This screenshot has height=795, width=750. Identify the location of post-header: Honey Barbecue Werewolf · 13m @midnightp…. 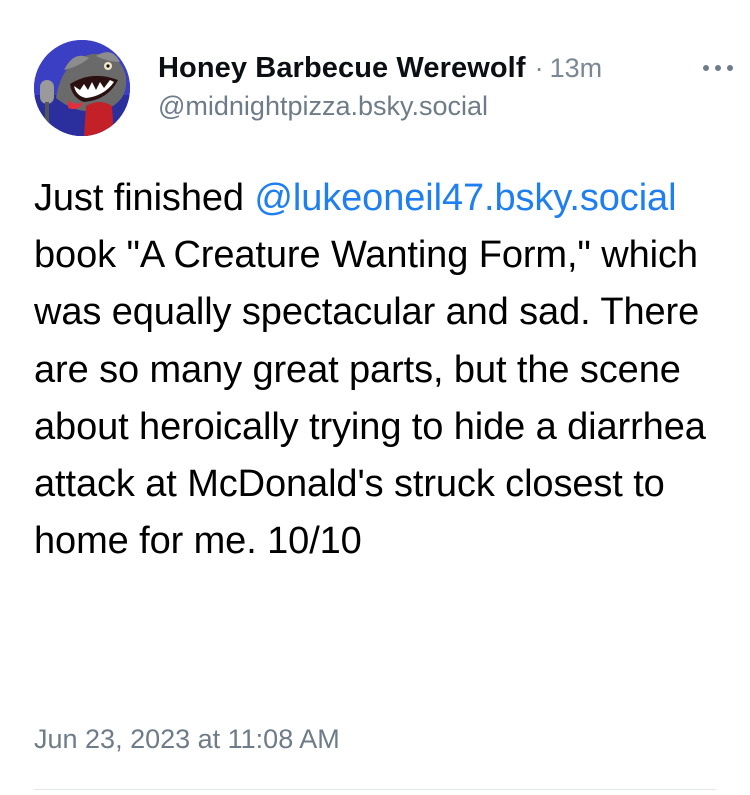
(418, 87).